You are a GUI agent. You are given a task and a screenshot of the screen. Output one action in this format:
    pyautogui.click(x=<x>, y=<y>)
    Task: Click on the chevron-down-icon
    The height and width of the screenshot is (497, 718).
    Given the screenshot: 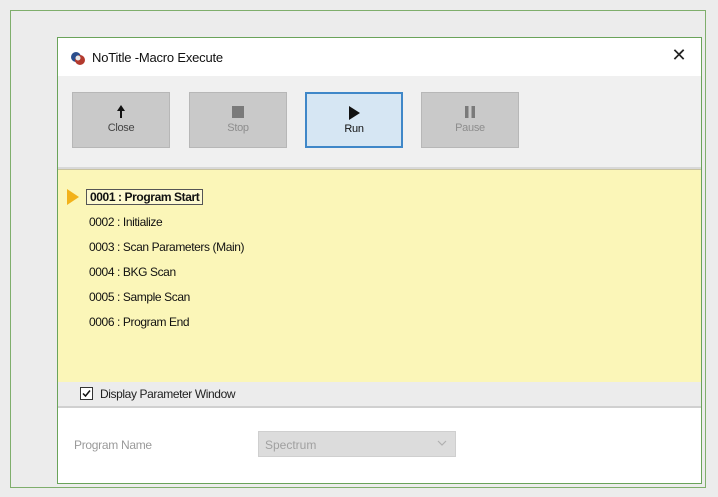 What is the action you would take?
    pyautogui.click(x=442, y=443)
    